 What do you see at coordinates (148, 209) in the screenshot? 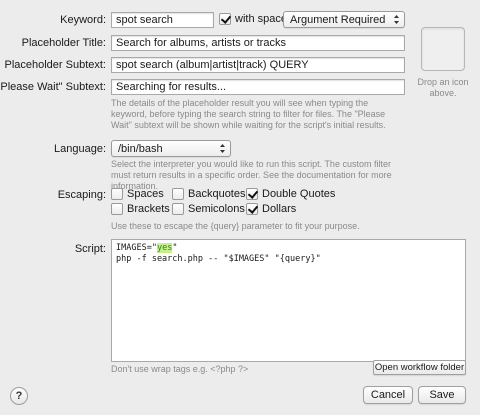
I see `escape-brackets-label: Brackets` at bounding box center [148, 209].